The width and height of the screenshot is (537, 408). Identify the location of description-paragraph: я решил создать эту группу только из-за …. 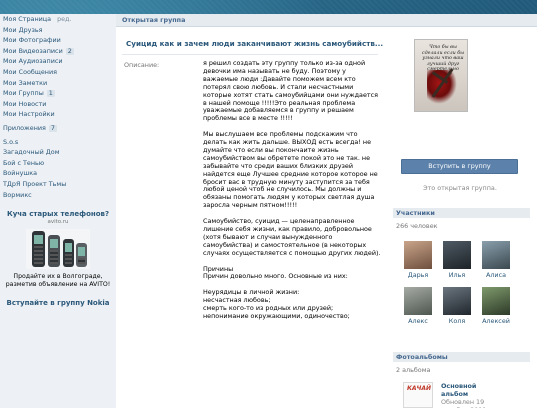
(290, 91).